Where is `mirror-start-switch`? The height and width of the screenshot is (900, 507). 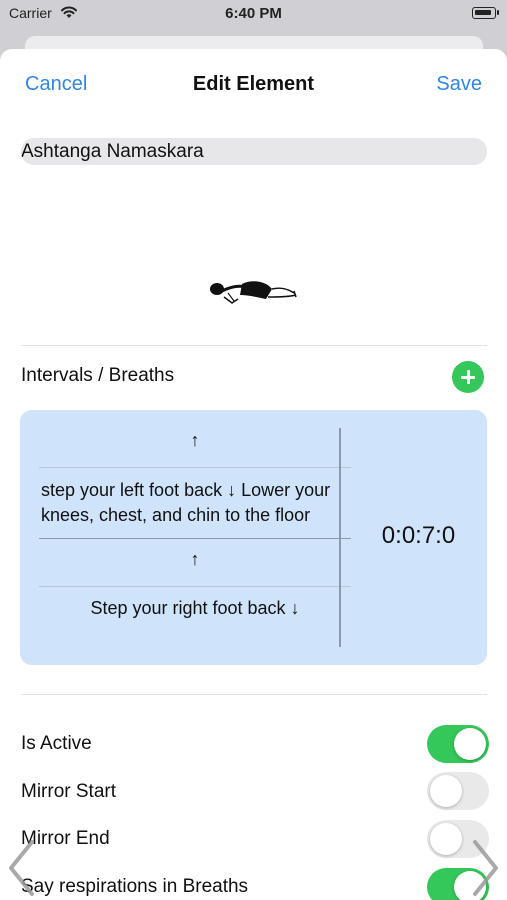
mirror-start-switch is located at coordinates (458, 791).